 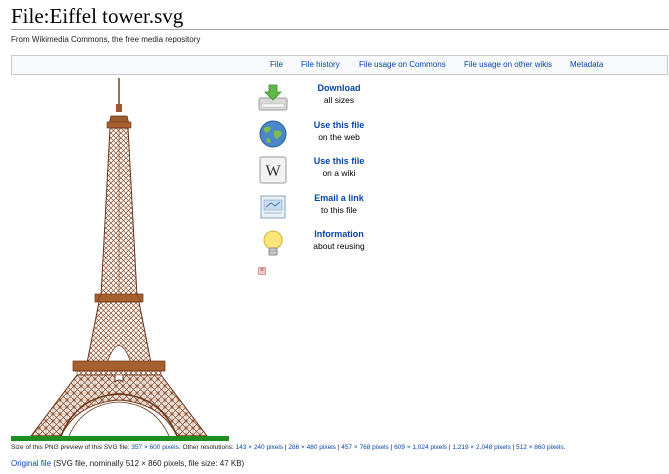 I want to click on email-link: Email a link, so click(x=339, y=198).